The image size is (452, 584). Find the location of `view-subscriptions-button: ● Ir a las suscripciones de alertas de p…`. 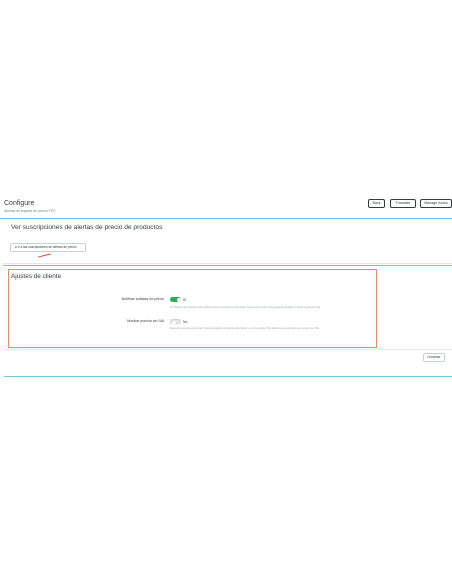

view-subscriptions-button: ● Ir a las suscripciones de alertas de p… is located at coordinates (48, 247).